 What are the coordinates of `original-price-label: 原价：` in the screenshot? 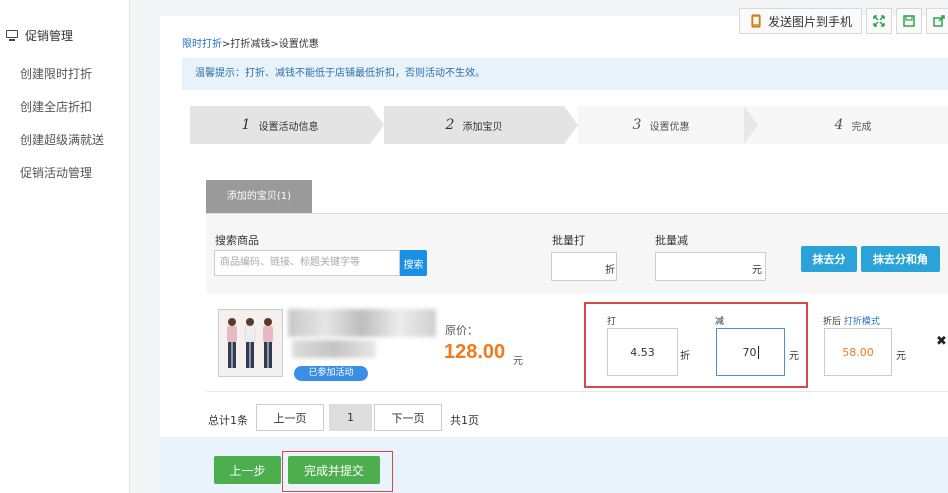 It's located at (461, 330).